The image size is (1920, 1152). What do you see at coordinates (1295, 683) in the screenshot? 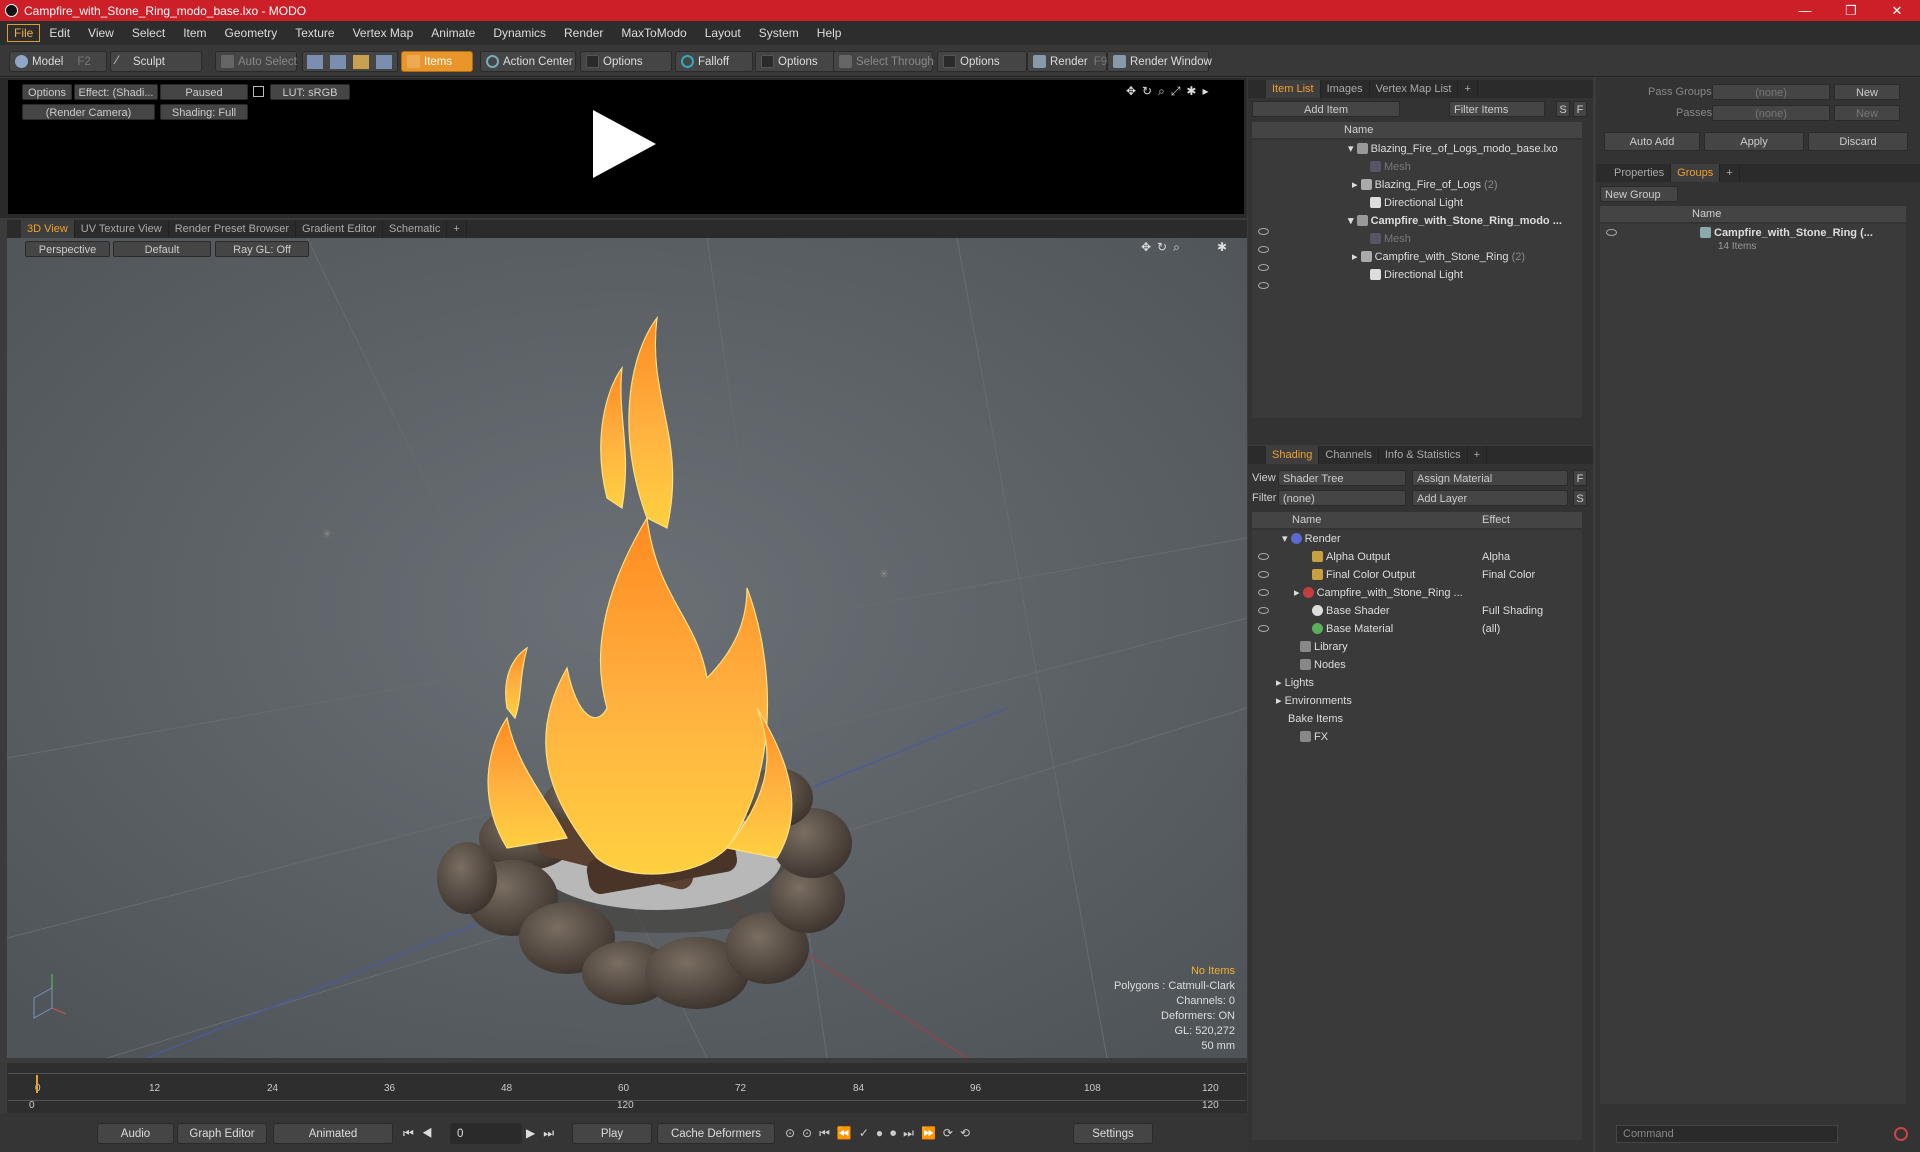
I see `lights-row: ▸ Lights` at bounding box center [1295, 683].